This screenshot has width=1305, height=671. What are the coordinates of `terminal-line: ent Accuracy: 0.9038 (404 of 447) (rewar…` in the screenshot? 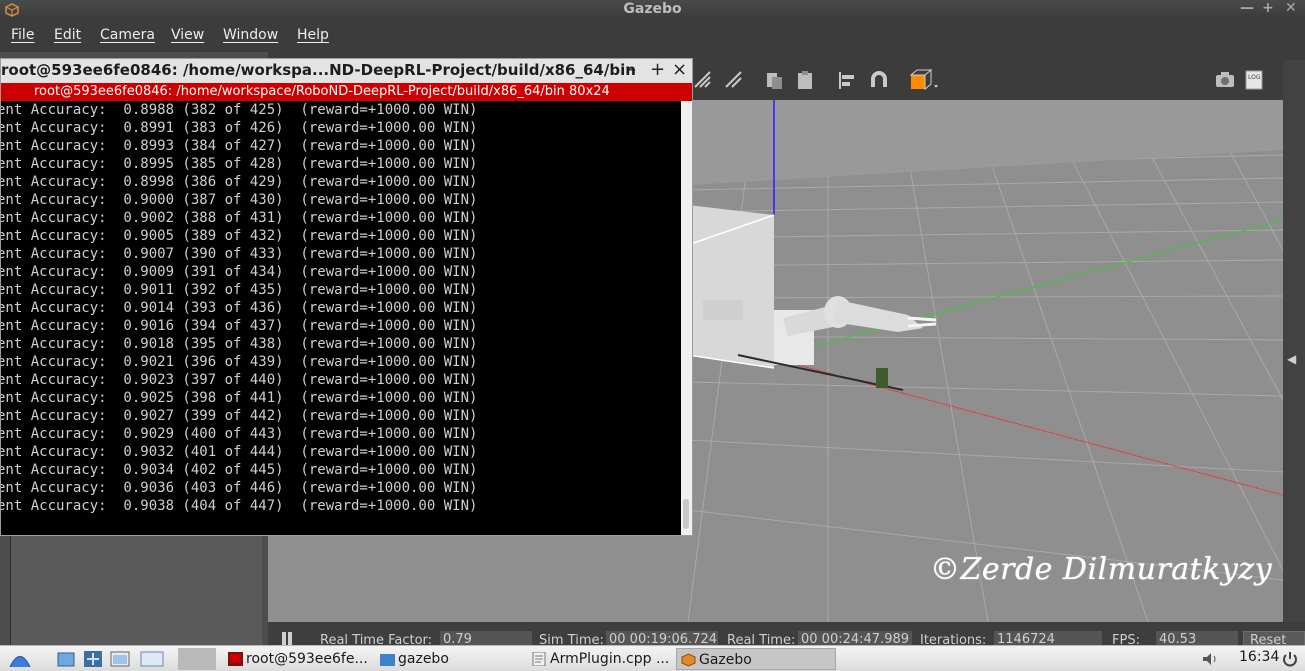 It's located at (239, 506).